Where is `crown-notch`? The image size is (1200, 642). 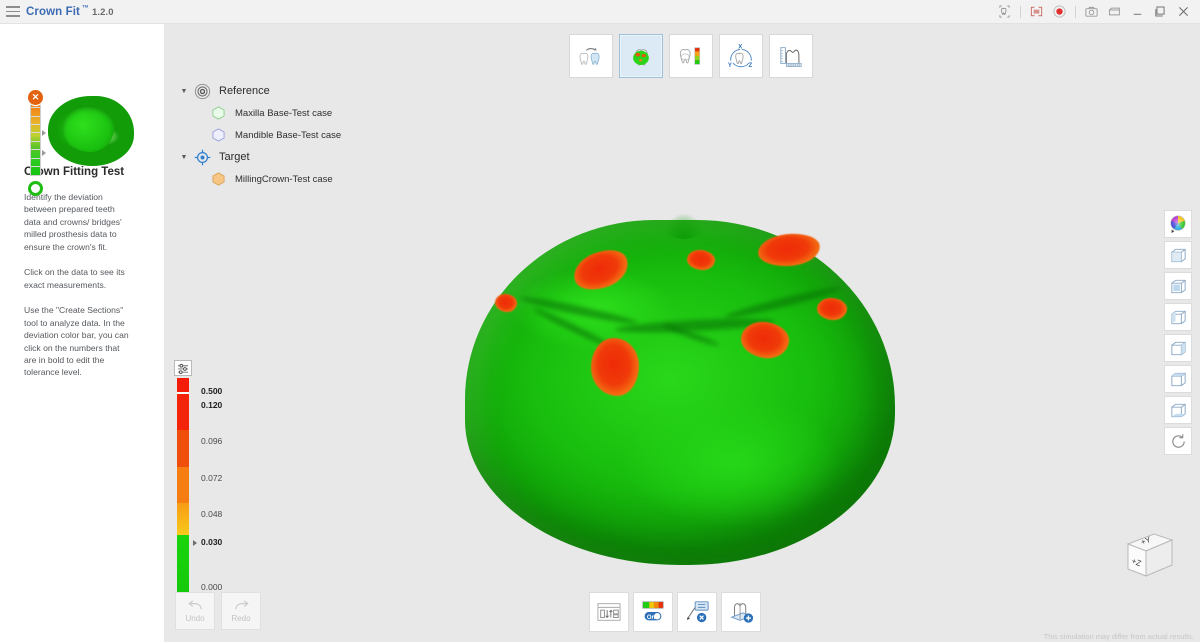
crown-notch is located at coordinates (683, 226).